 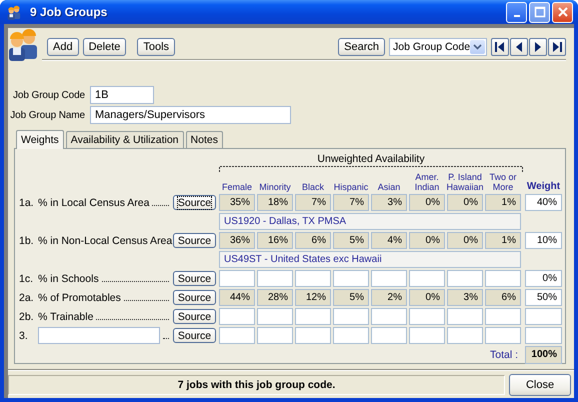 I want to click on column-header: Asian, so click(x=389, y=187).